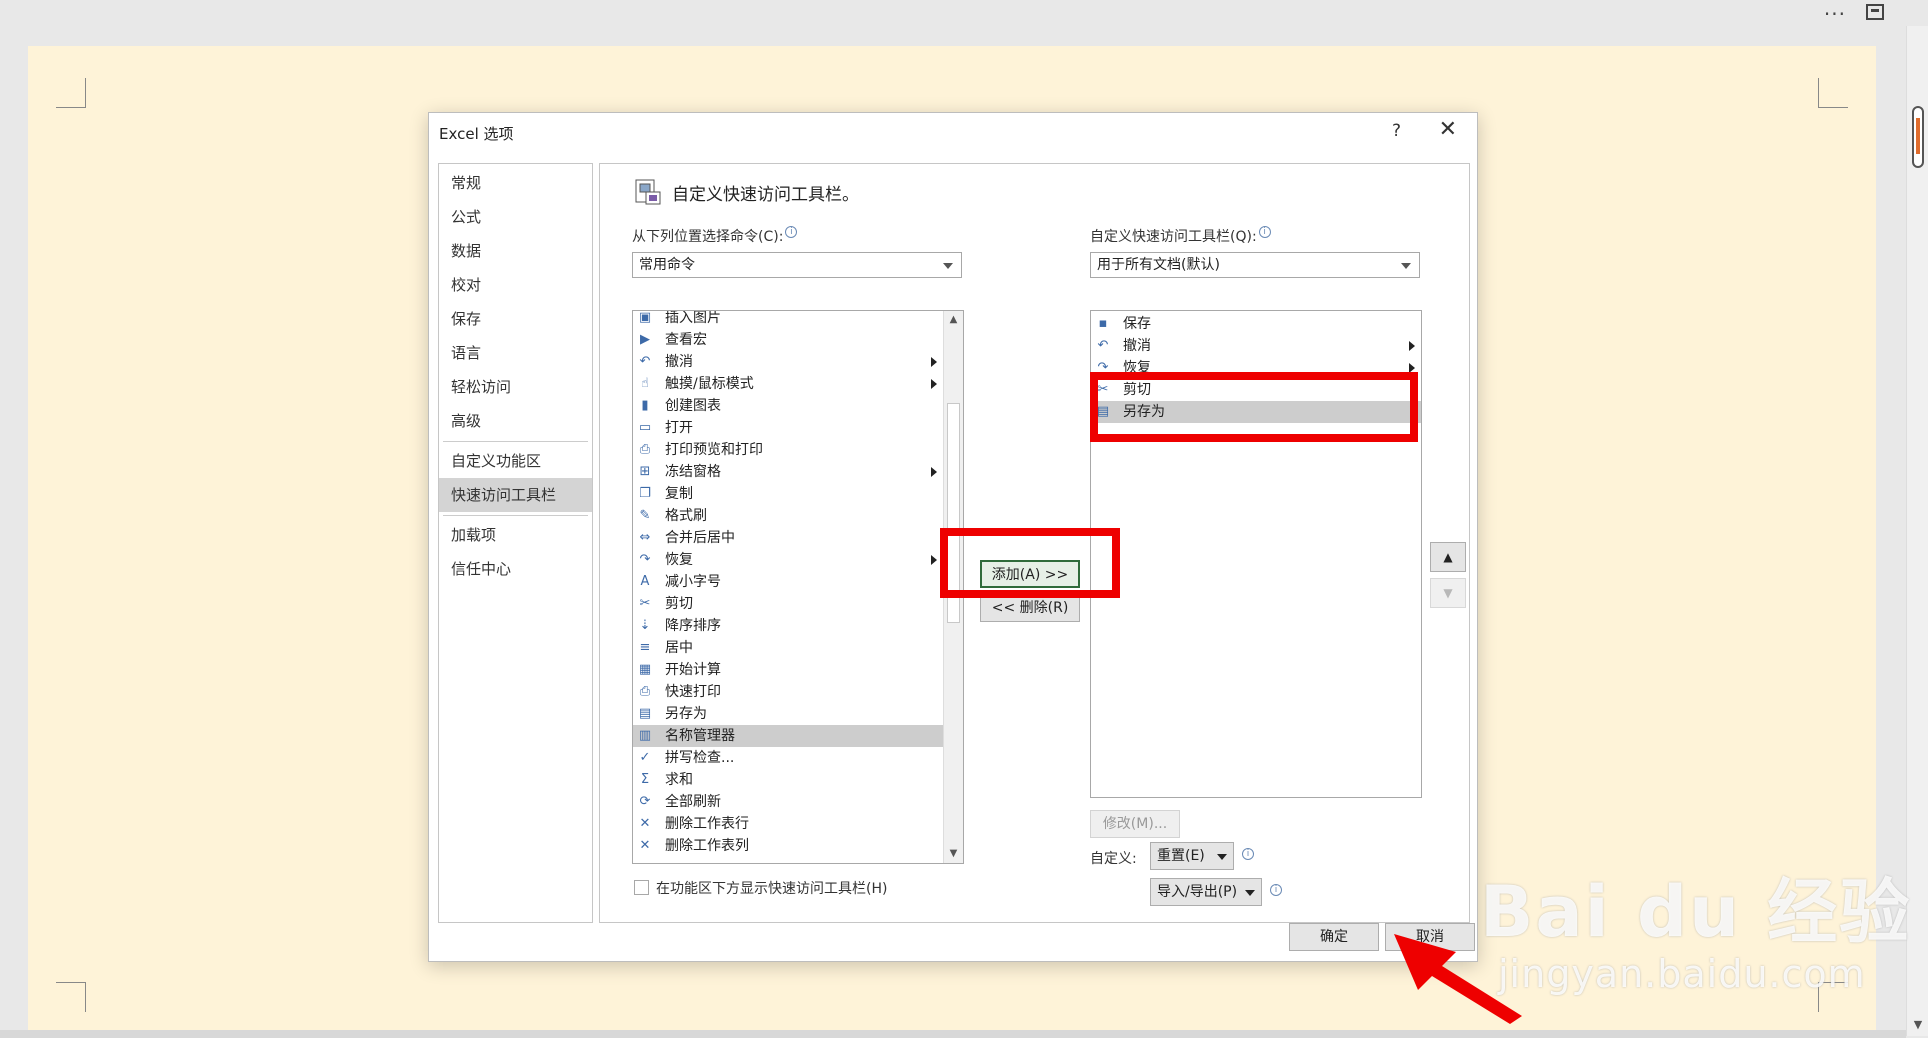 The width and height of the screenshot is (1928, 1038). I want to click on list-item-label: 求和, so click(679, 780).